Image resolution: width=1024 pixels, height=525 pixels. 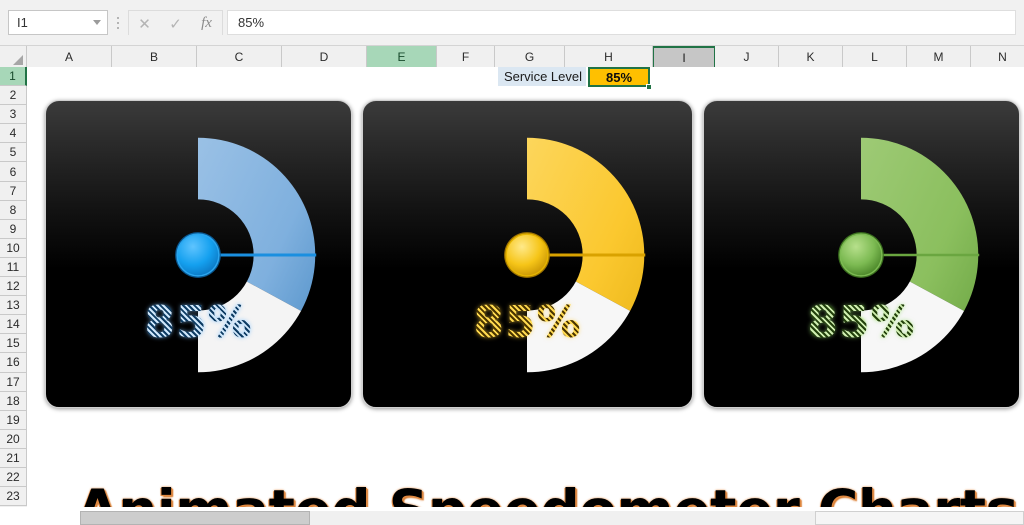 What do you see at coordinates (13, 210) in the screenshot?
I see `row-header-8: 8` at bounding box center [13, 210].